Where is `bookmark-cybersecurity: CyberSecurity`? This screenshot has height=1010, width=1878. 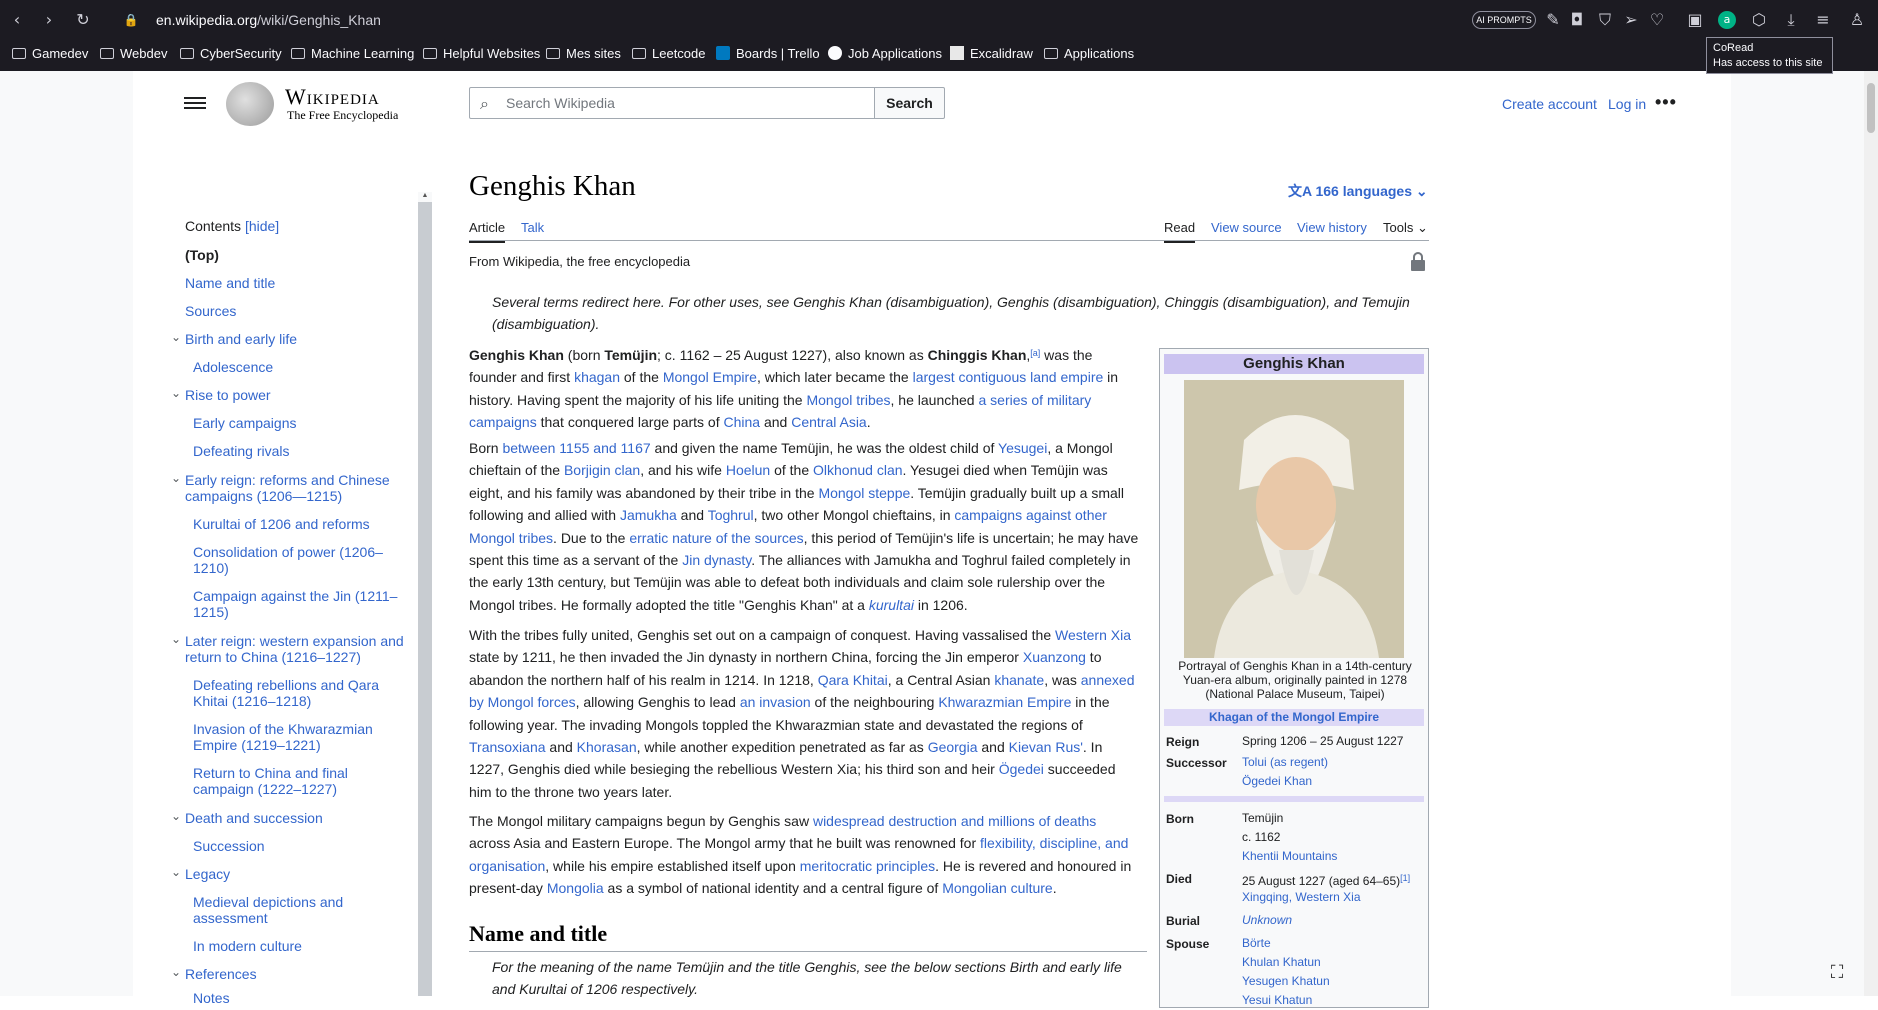 bookmark-cybersecurity: CyberSecurity is located at coordinates (231, 53).